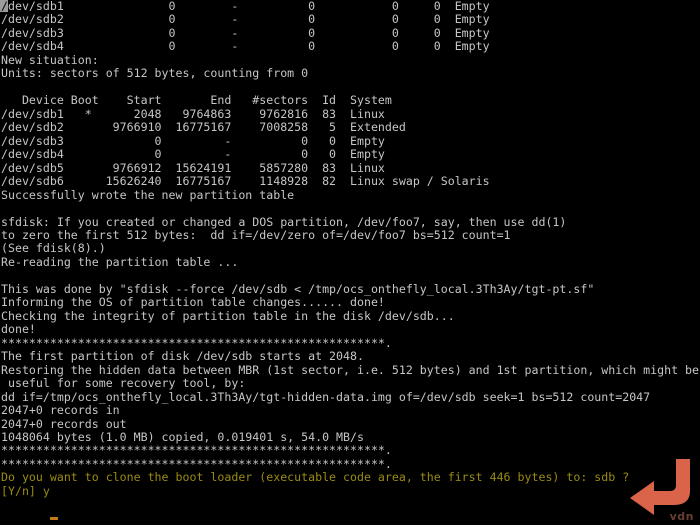 The image size is (700, 525). What do you see at coordinates (245, 46) in the screenshot?
I see `output-line: /dev/sdb4 0 - 0 0 0 Empty` at bounding box center [245, 46].